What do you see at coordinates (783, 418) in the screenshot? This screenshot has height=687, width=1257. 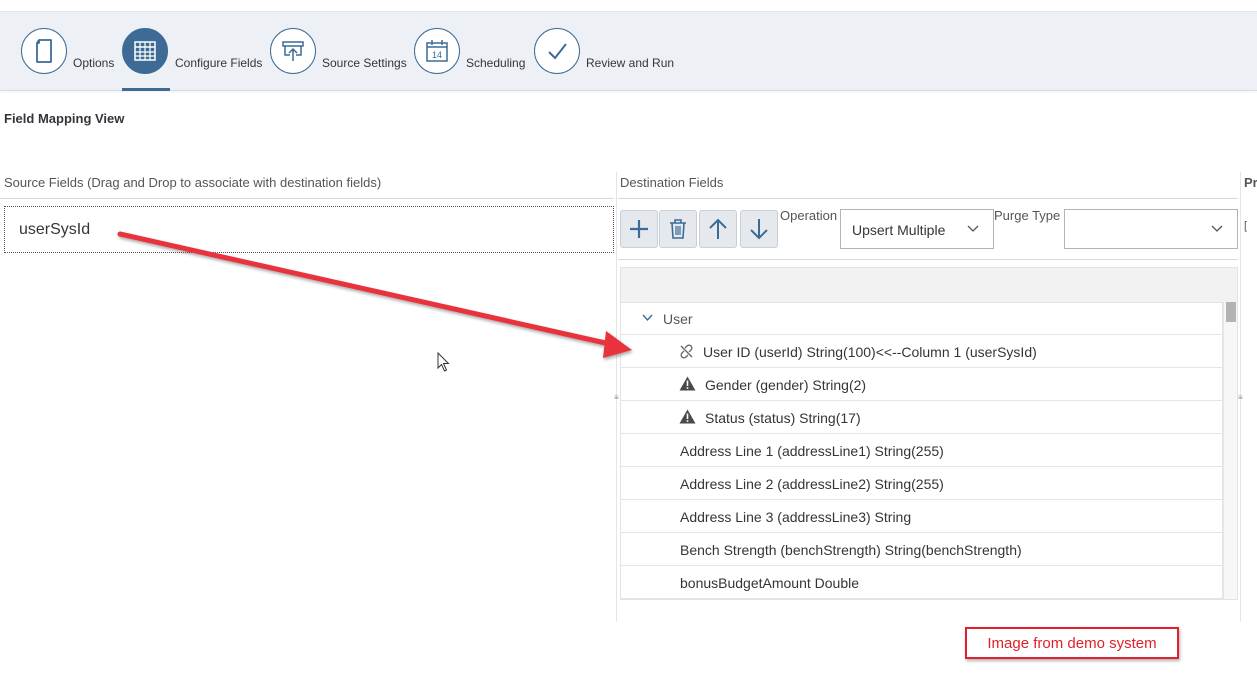 I see `tree-row-label: Status (status) String(17)` at bounding box center [783, 418].